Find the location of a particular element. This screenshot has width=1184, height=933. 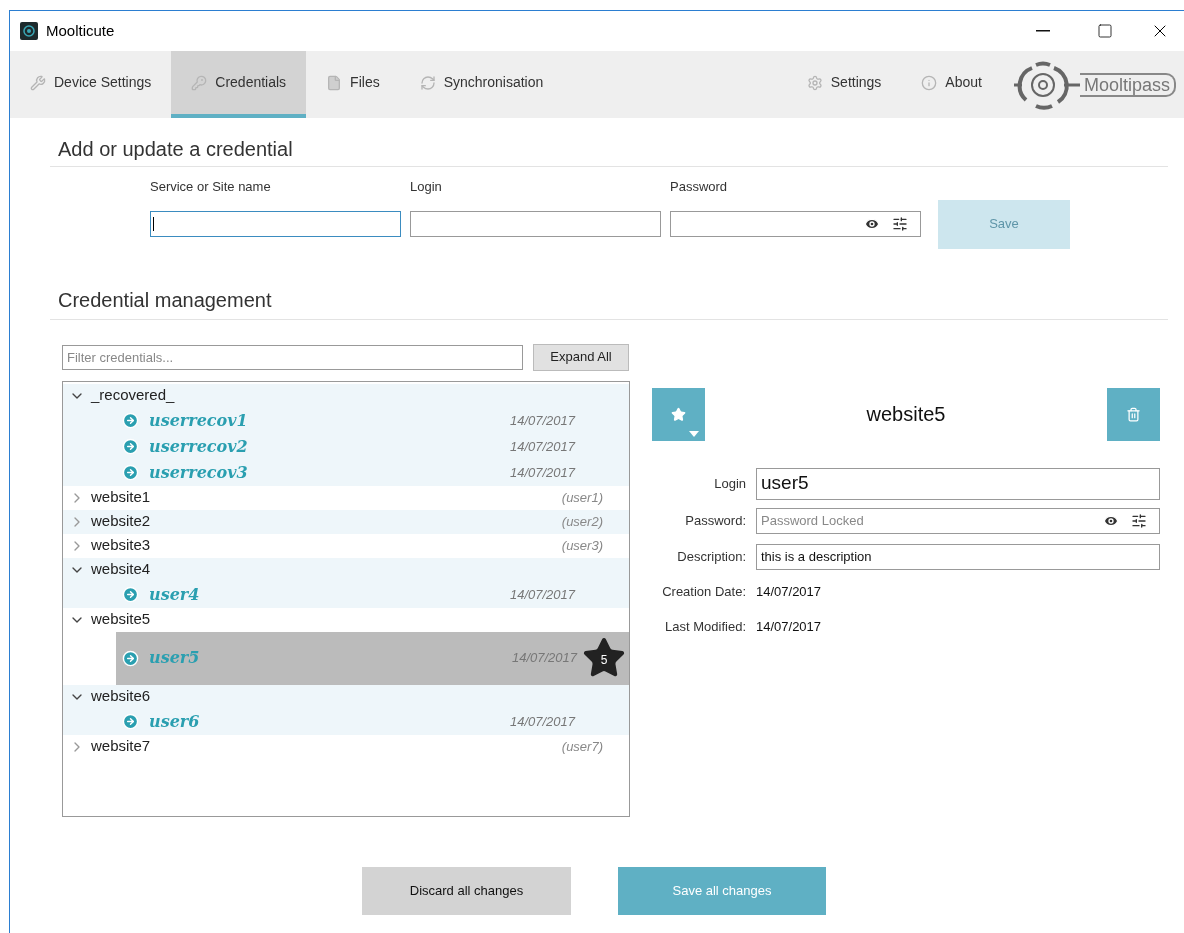

info-icon is located at coordinates (929, 82).